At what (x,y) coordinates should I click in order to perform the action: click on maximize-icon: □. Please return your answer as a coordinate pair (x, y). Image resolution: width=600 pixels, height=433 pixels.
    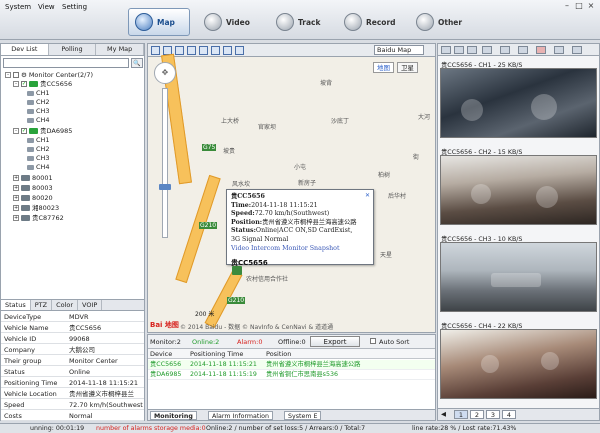
    Looking at the image, I should click on (579, 6).